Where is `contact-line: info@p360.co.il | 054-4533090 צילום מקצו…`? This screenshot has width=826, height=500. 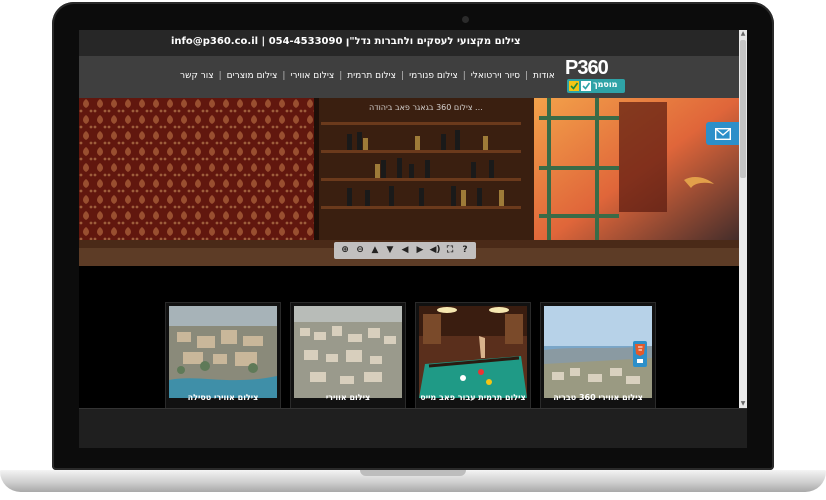 contact-line: info@p360.co.il | 054-4533090 צילום מקצו… is located at coordinates (411, 41).